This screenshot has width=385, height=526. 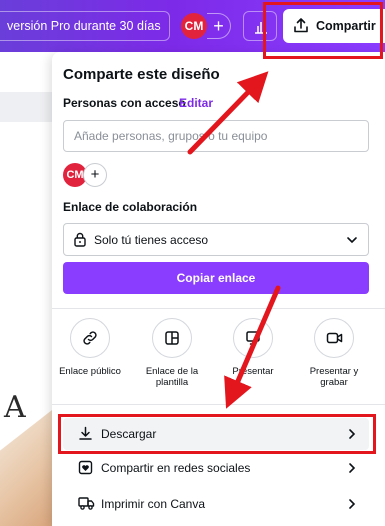 What do you see at coordinates (216, 278) in the screenshot?
I see `copy-link-button: Copiar enlace` at bounding box center [216, 278].